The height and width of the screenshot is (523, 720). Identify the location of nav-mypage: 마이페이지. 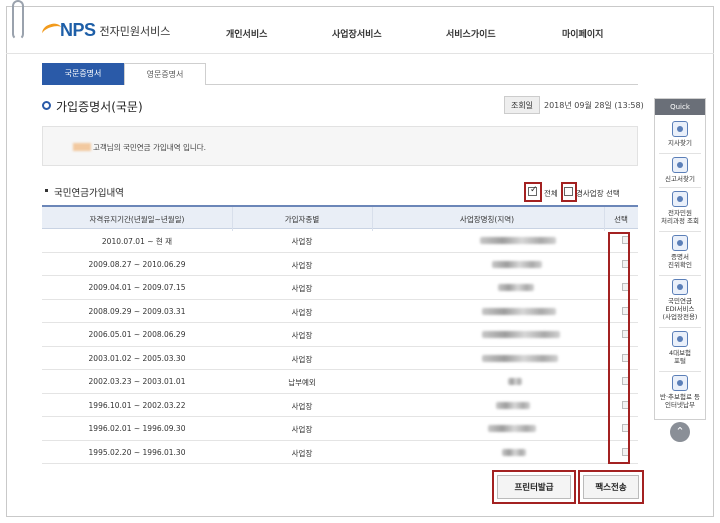
(582, 33).